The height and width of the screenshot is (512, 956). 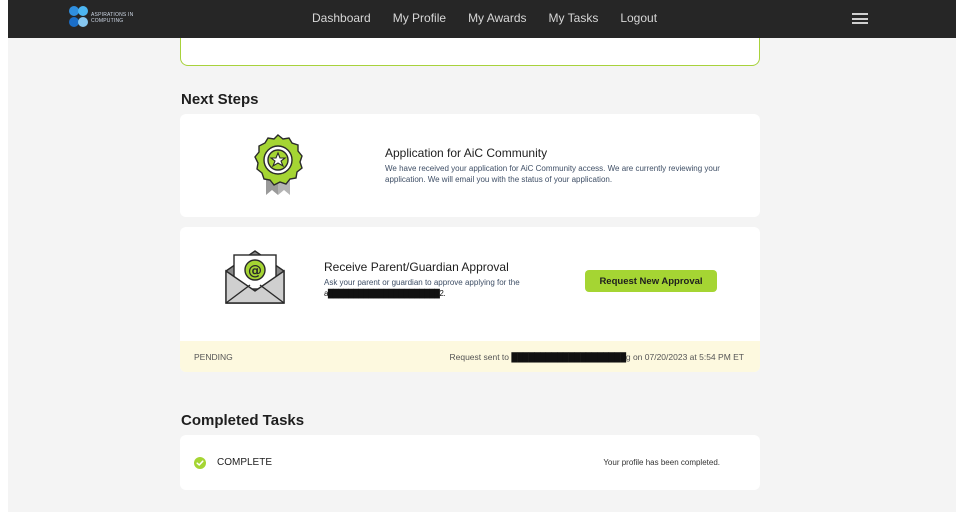 What do you see at coordinates (470, 52) in the screenshot?
I see `previous-card` at bounding box center [470, 52].